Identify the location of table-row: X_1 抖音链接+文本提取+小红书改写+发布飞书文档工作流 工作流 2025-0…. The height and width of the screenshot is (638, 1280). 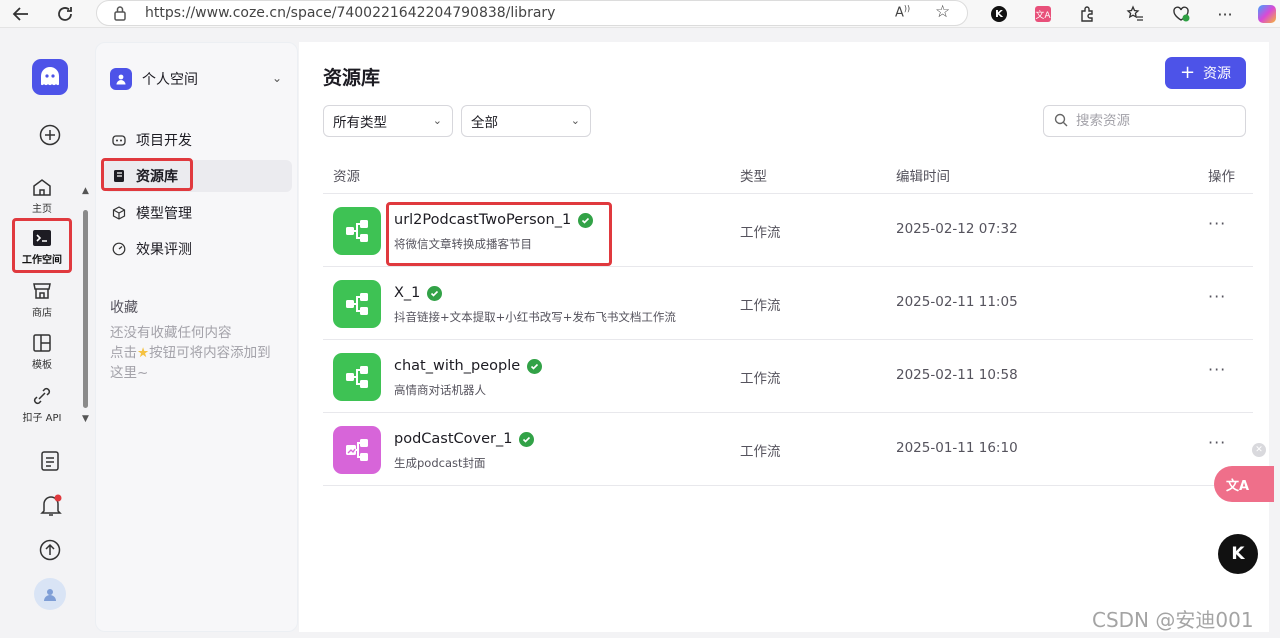
(788, 303).